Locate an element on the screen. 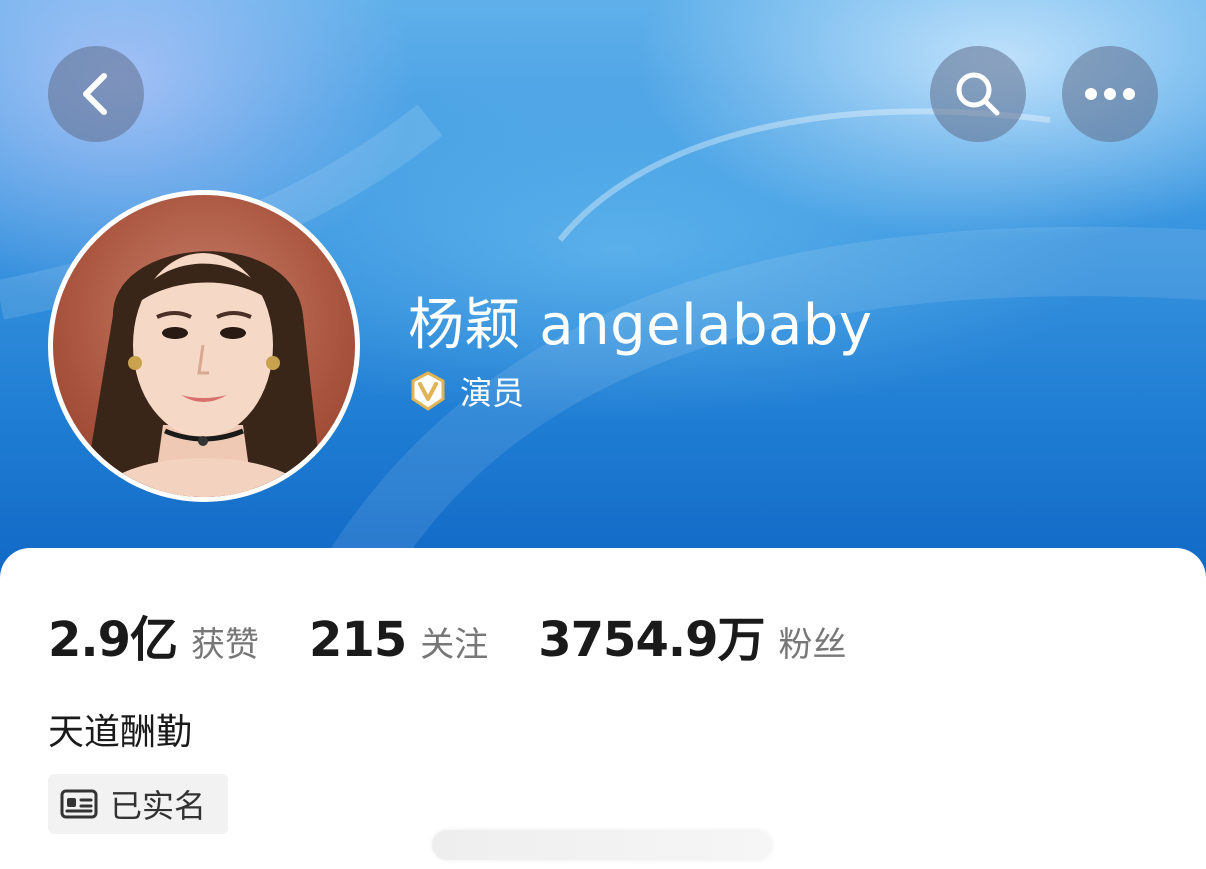 The height and width of the screenshot is (869, 1206). stat-likes: 2.9亿 获赞 is located at coordinates (153, 635).